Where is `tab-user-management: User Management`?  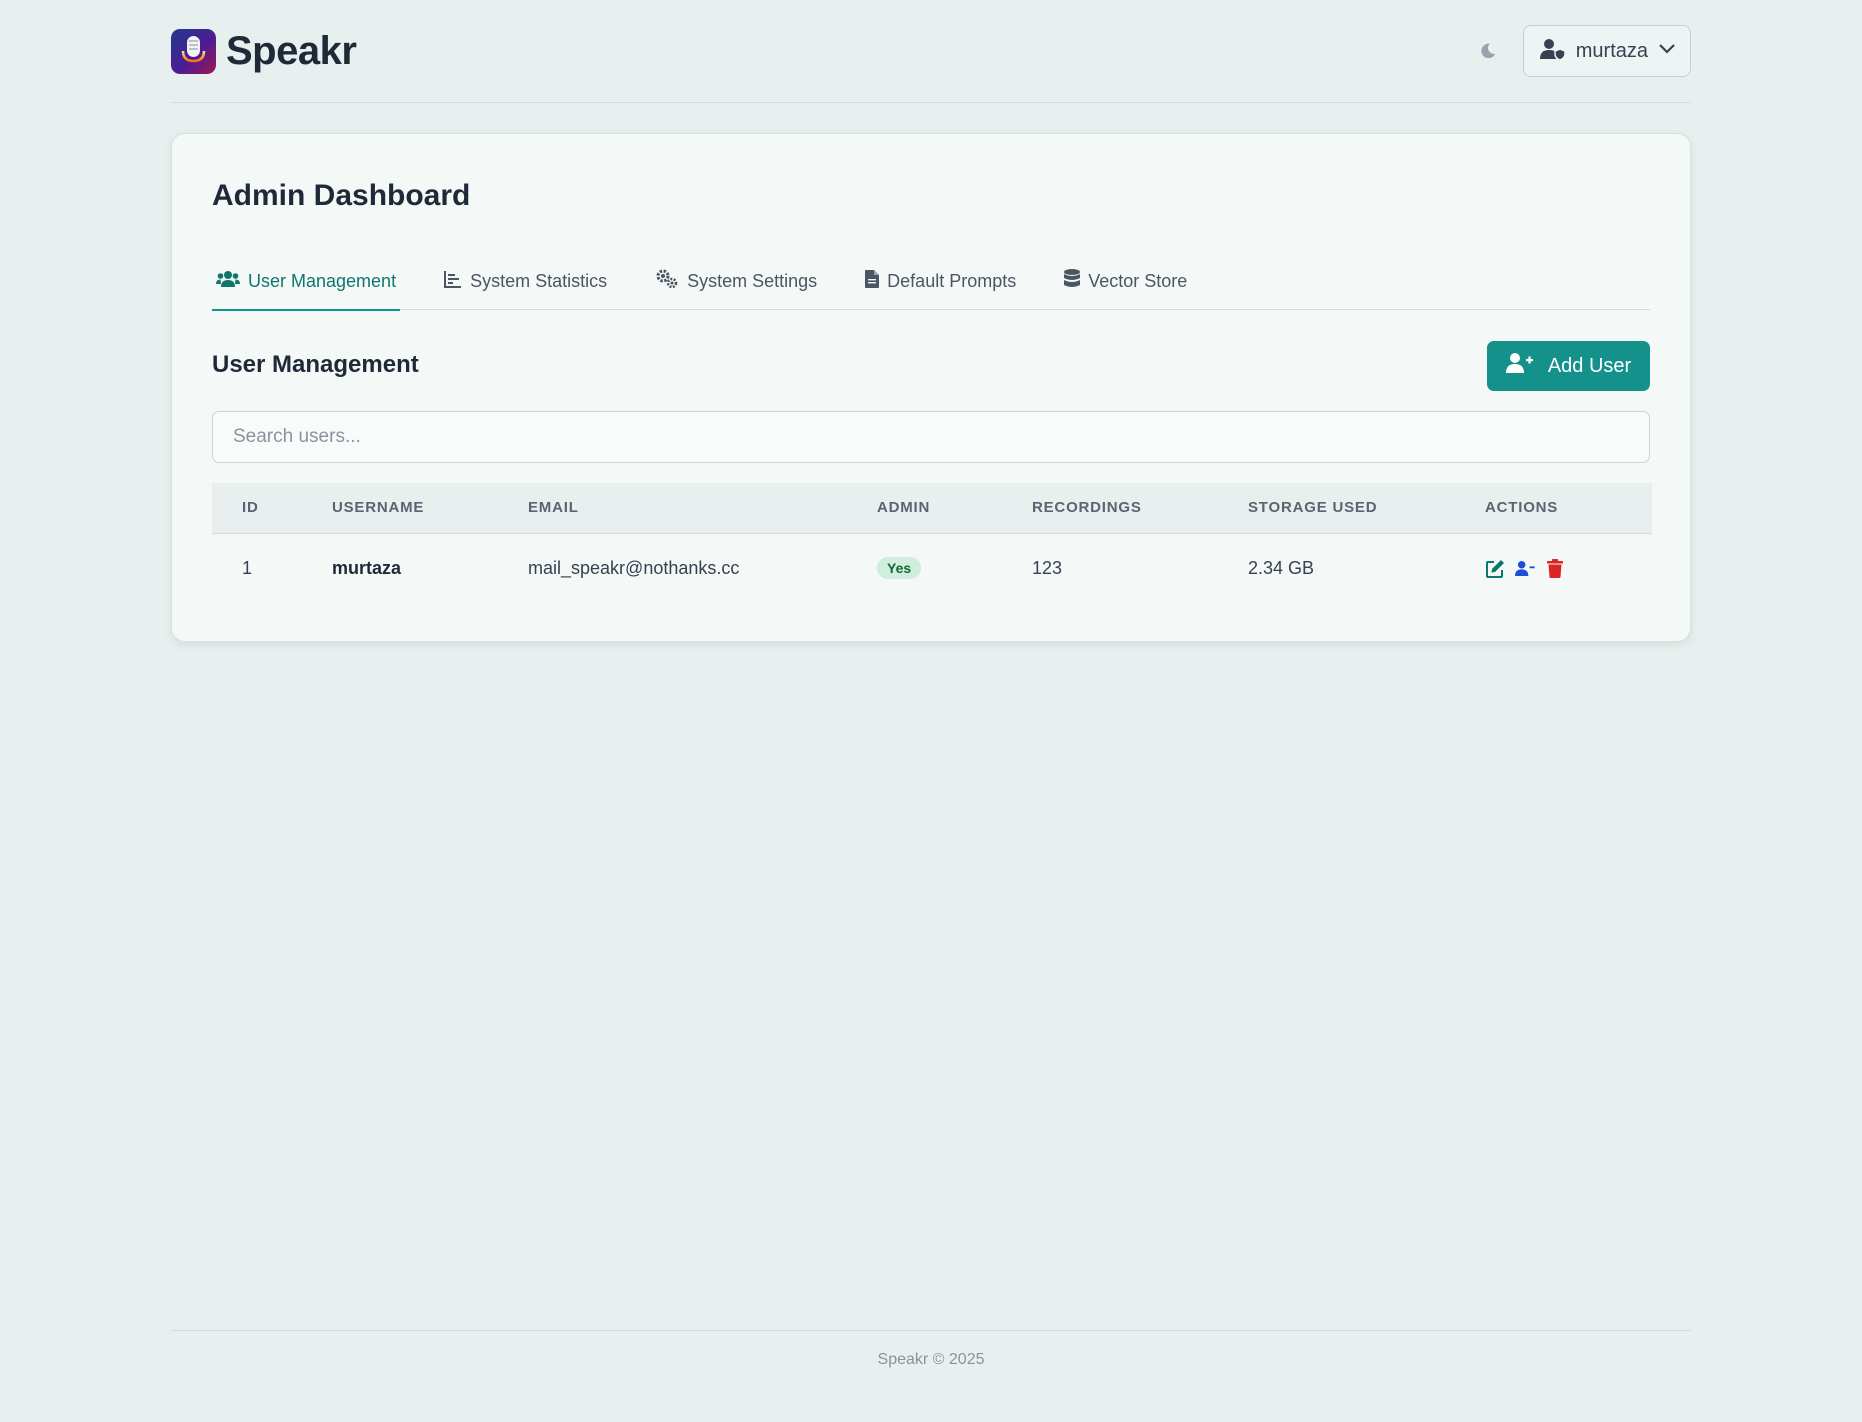
tab-user-management: User Management is located at coordinates (306, 281).